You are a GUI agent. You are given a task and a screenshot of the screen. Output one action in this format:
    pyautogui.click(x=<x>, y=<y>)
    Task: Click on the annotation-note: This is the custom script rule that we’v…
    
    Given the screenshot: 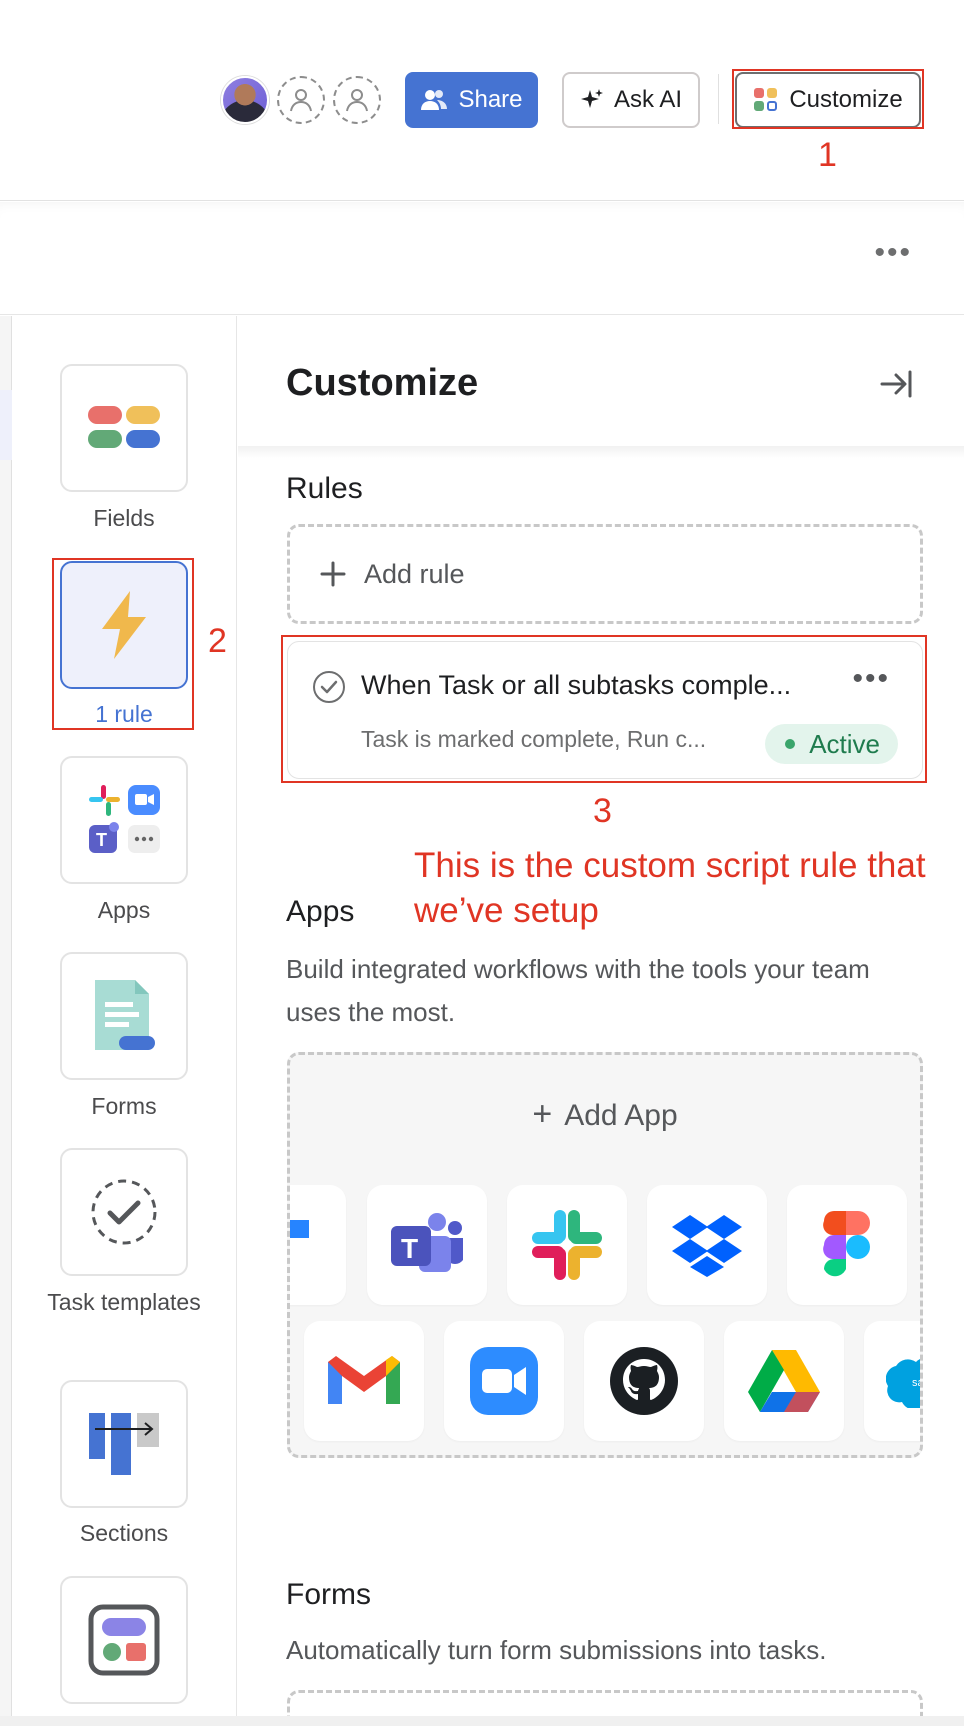 What is the action you would take?
    pyautogui.click(x=670, y=888)
    